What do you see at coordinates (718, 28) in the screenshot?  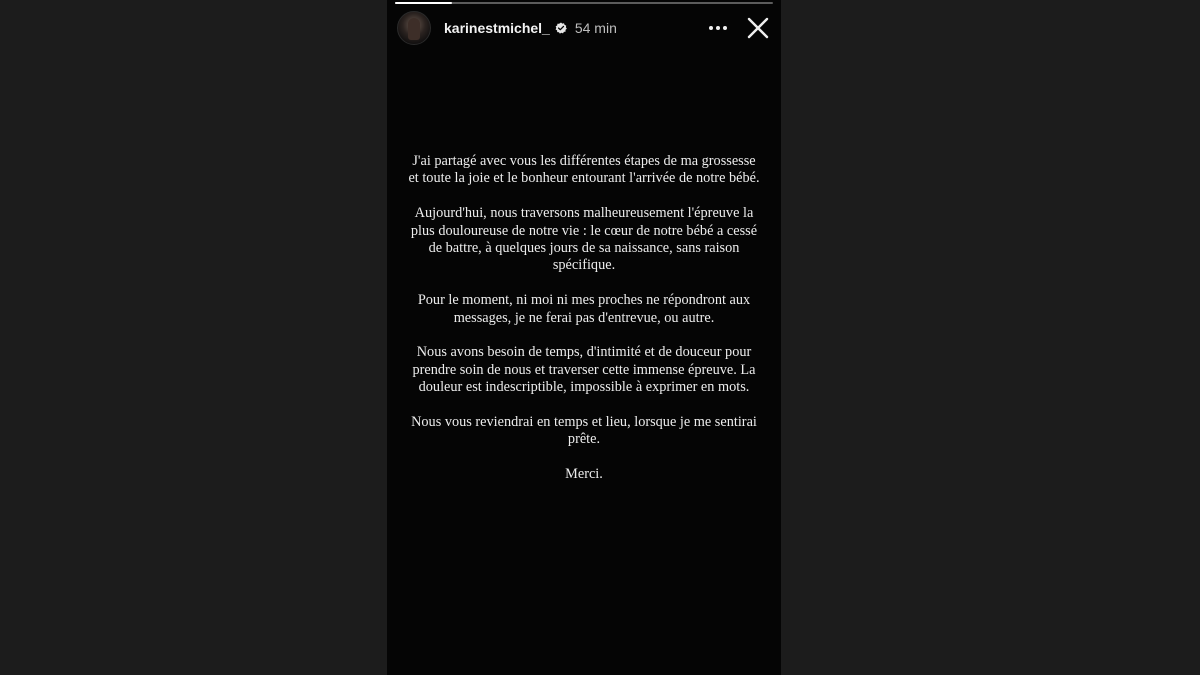 I see `more-horizontal-icon` at bounding box center [718, 28].